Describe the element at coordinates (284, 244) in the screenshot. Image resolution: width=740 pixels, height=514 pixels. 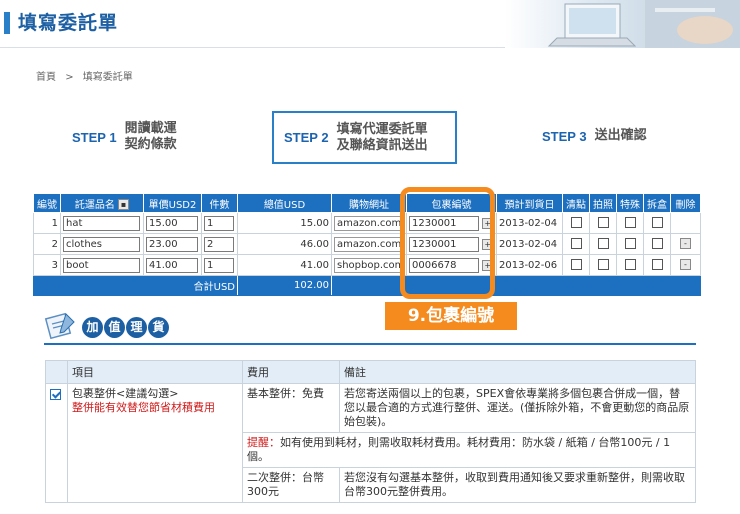
I see `total-value-cell: 46.00` at that location.